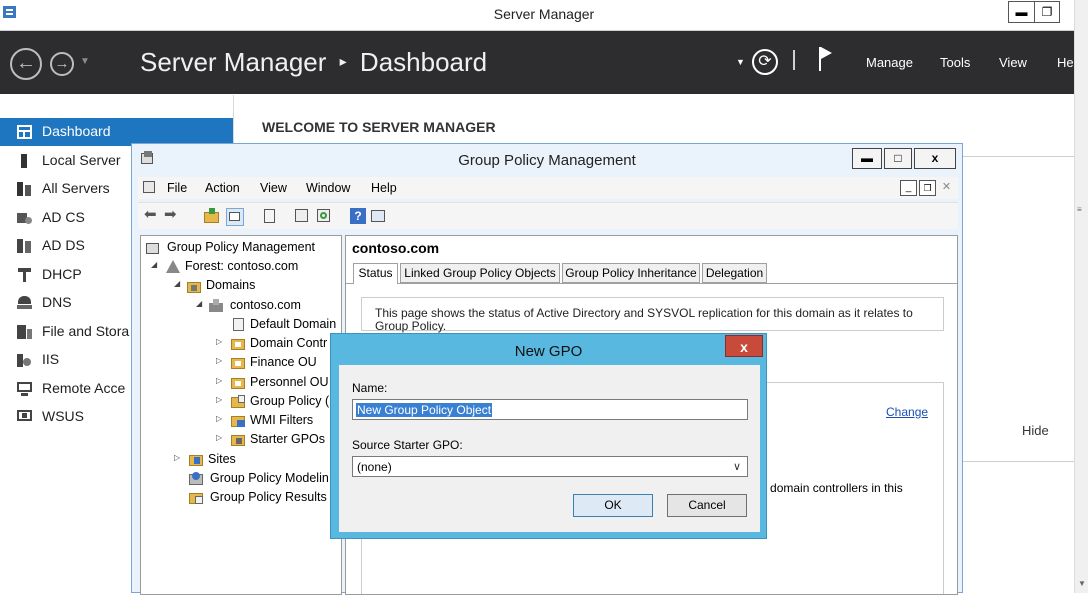  What do you see at coordinates (1082, 583) in the screenshot?
I see `scroll-down-icon: ▼` at bounding box center [1082, 583].